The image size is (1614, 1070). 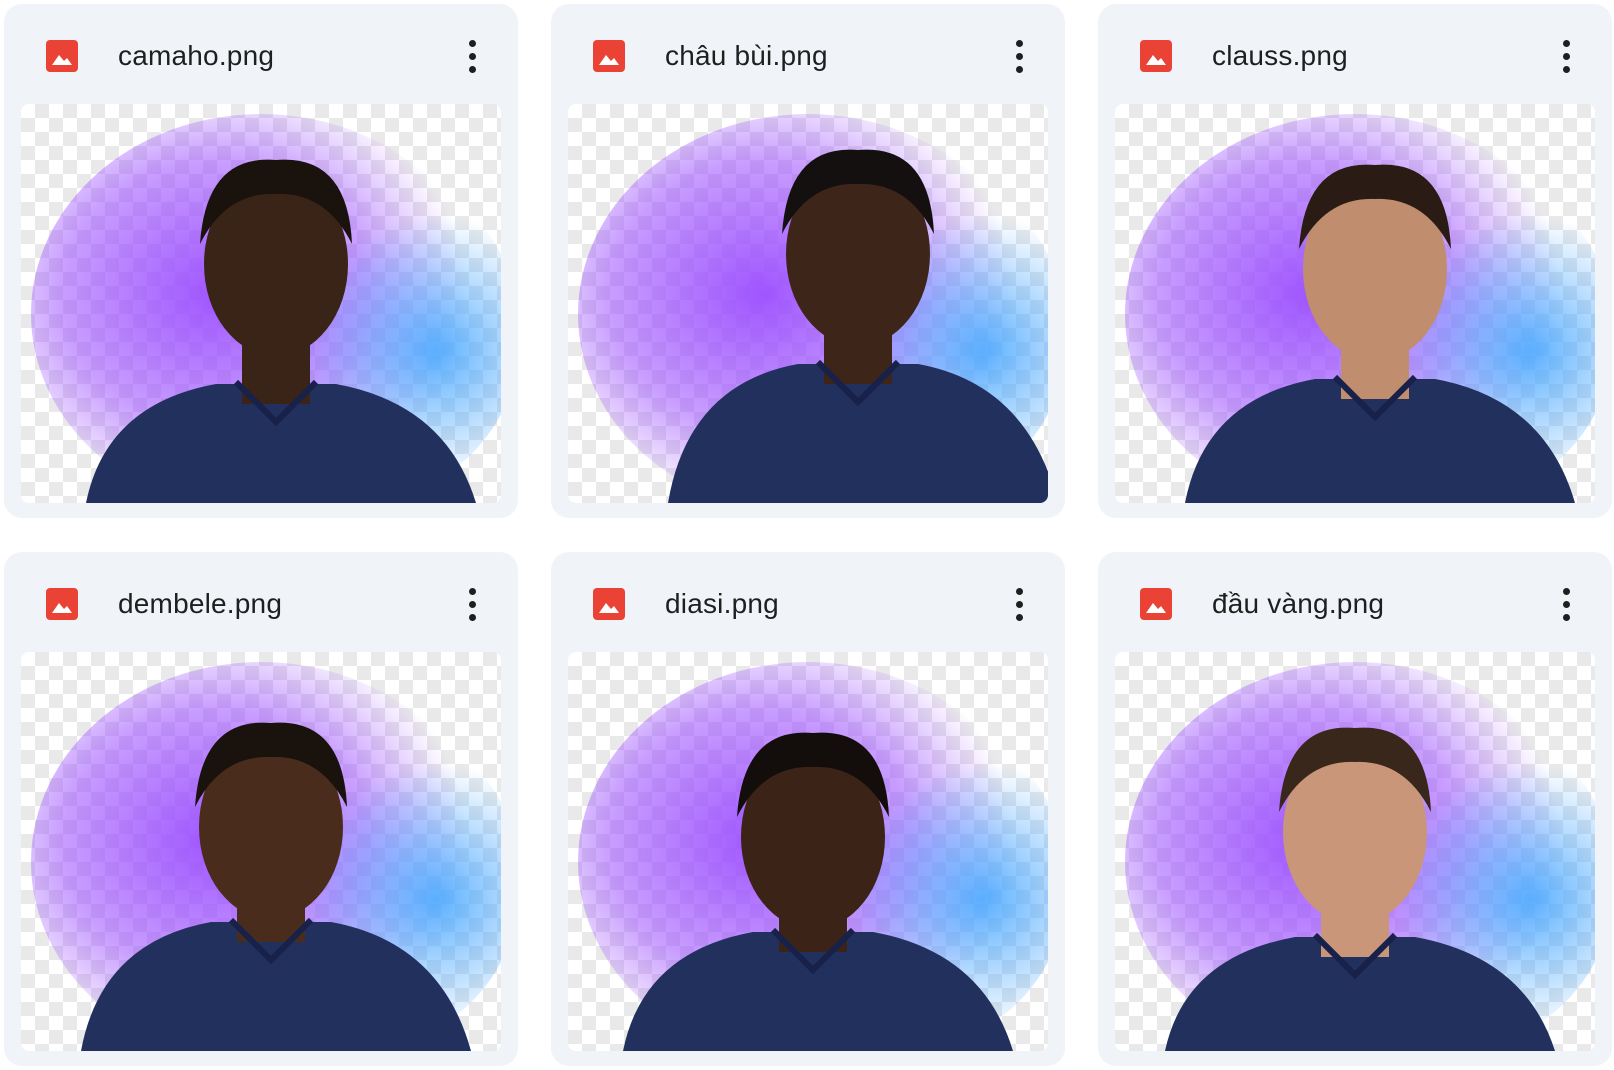 I want to click on file-name: đầu vàng.png, so click(x=1298, y=603).